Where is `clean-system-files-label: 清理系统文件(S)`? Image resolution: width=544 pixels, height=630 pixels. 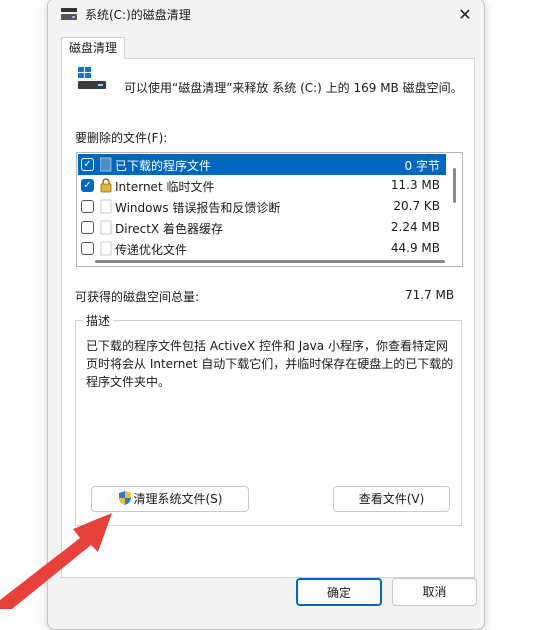 clean-system-files-label: 清理系统文件(S) is located at coordinates (178, 499).